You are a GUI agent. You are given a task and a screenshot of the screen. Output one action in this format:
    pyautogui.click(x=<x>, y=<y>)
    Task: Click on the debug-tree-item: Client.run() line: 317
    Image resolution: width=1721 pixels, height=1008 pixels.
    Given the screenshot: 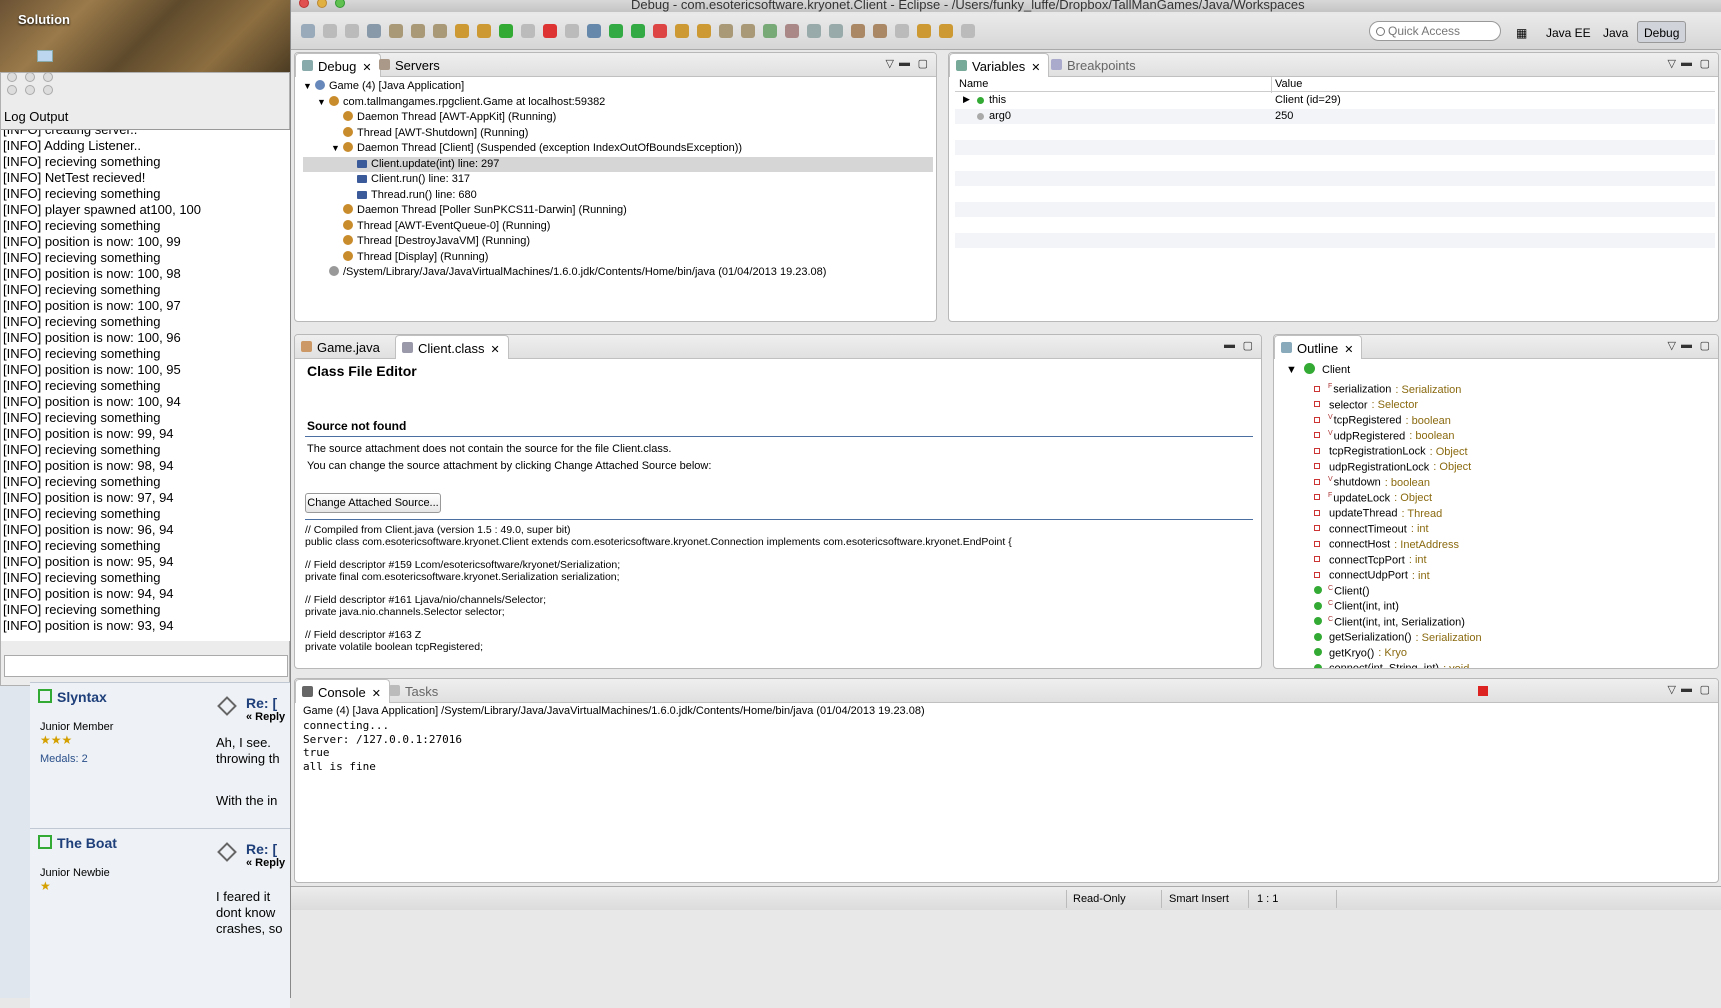 What is the action you would take?
    pyautogui.click(x=618, y=180)
    